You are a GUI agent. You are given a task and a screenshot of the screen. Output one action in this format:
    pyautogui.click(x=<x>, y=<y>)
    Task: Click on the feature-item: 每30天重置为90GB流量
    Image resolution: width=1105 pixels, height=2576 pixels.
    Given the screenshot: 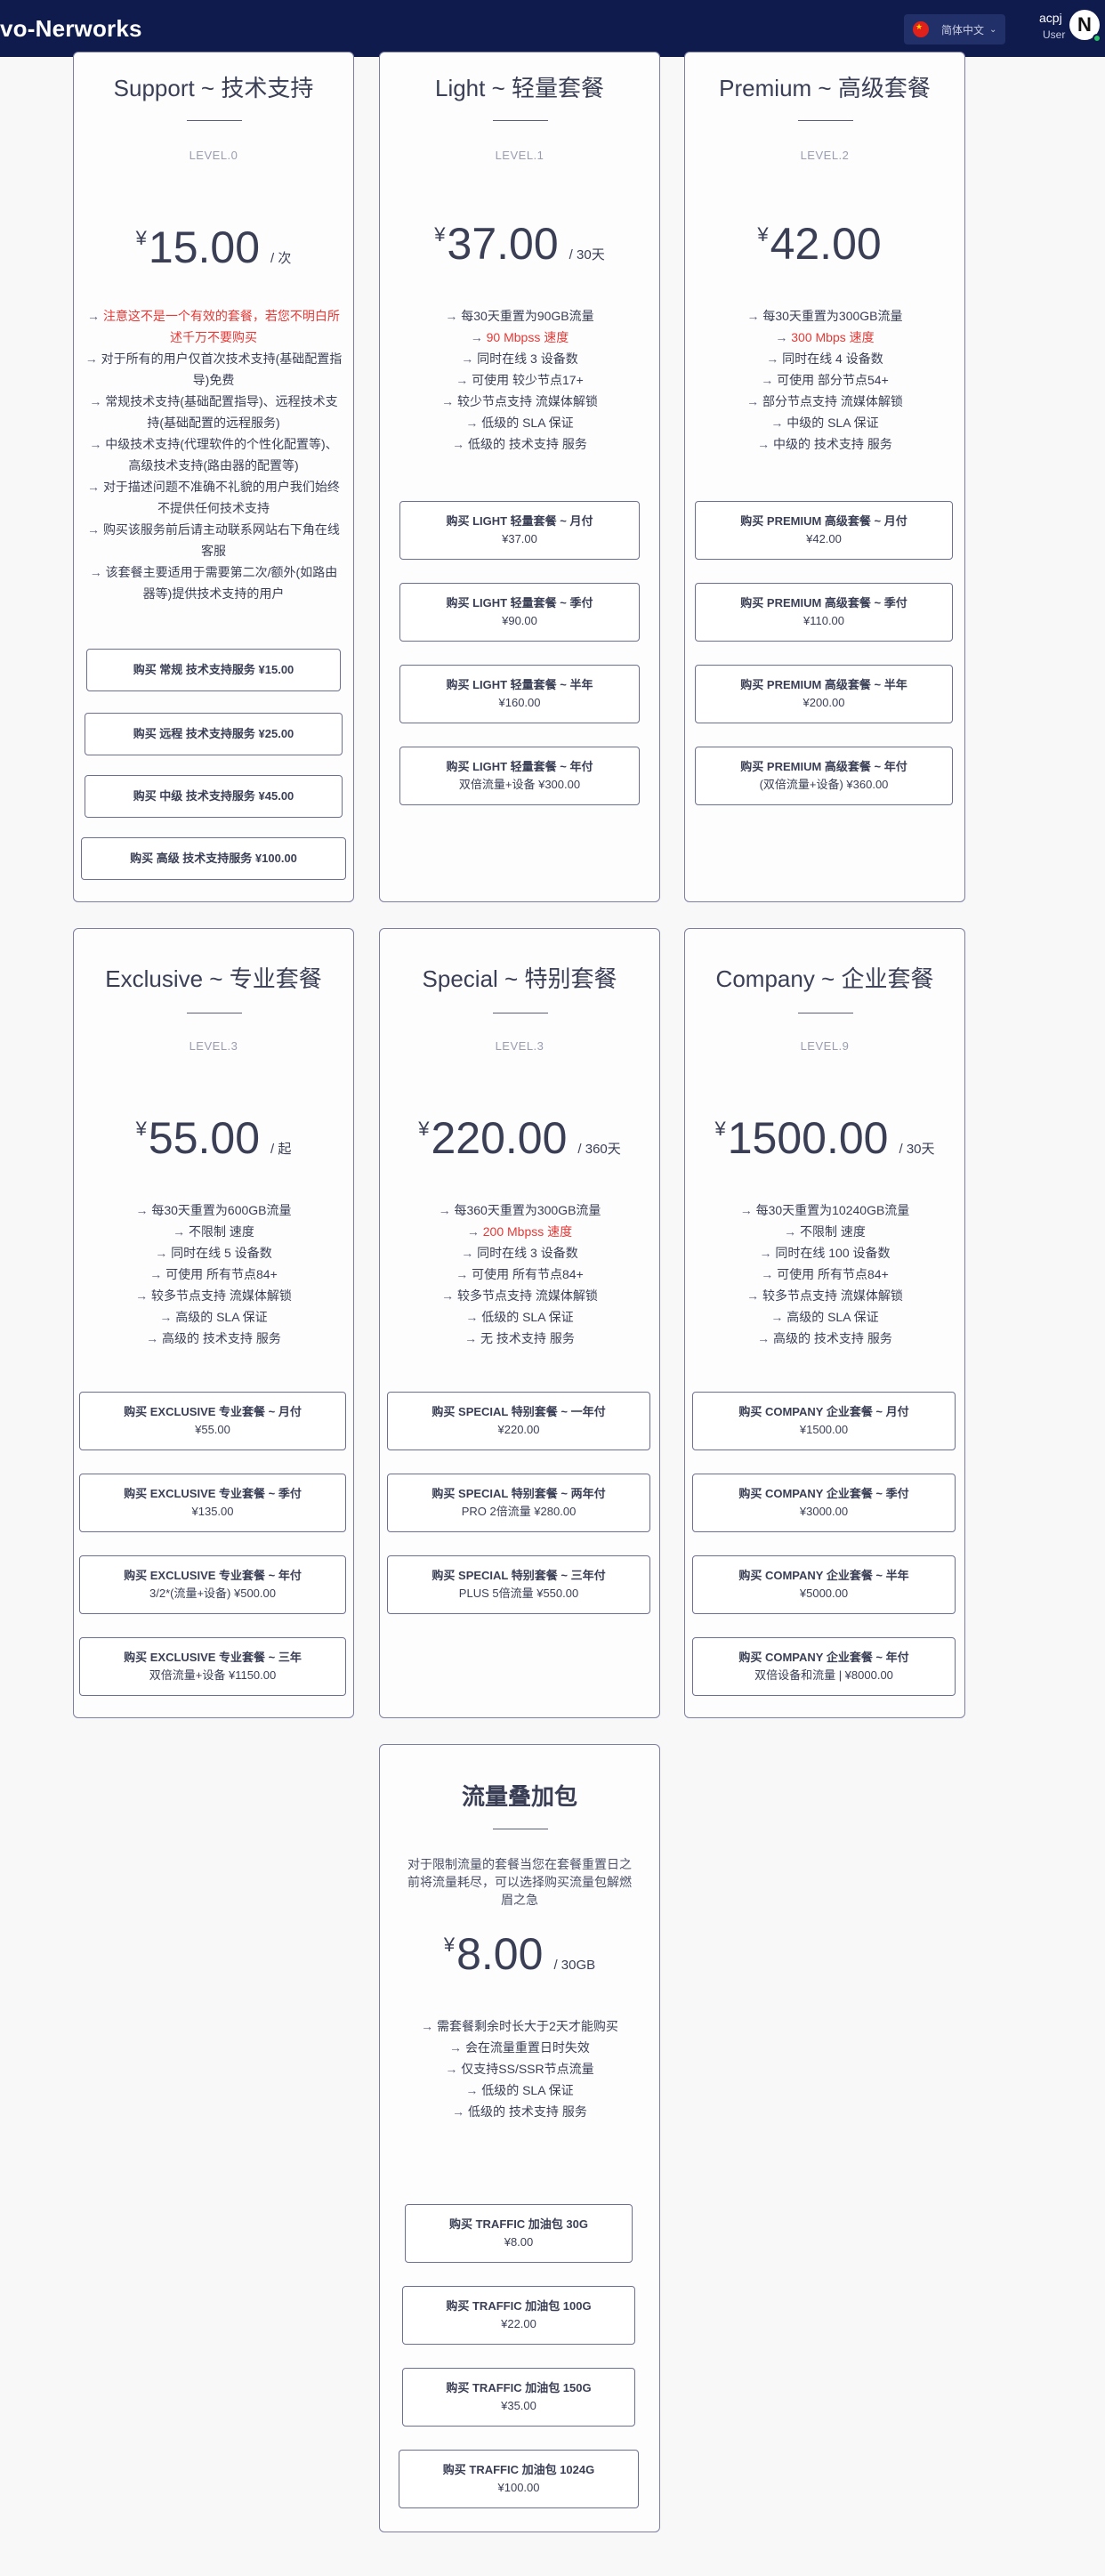 What is the action you would take?
    pyautogui.click(x=520, y=316)
    